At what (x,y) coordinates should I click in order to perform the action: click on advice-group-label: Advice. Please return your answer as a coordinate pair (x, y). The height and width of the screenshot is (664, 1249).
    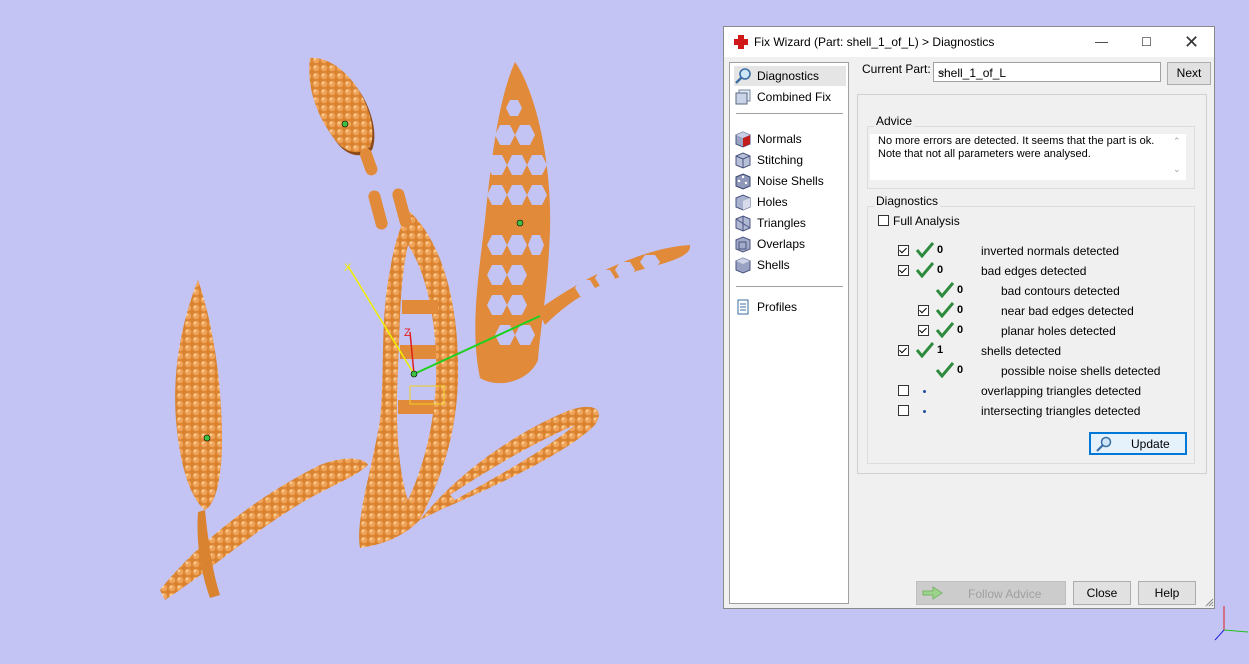
    Looking at the image, I should click on (894, 121).